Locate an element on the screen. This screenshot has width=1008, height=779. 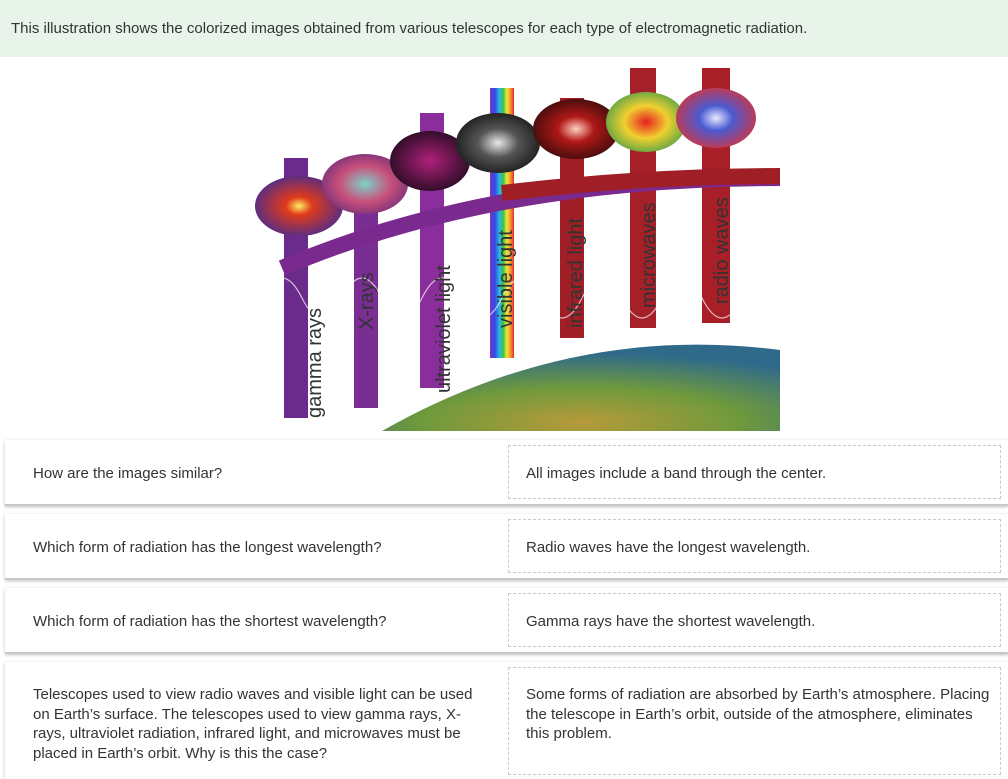
label-infrared: infrared light is located at coordinates (576, 272).